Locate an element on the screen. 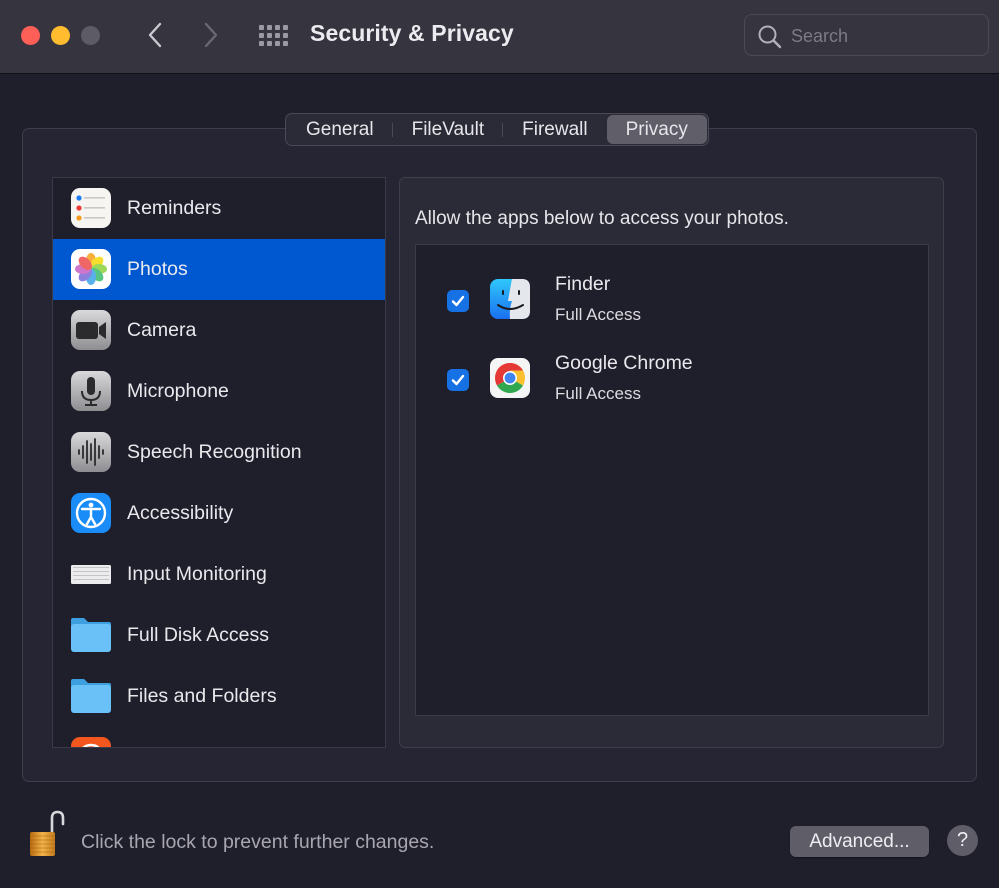  window-title: Security & Privacy is located at coordinates (412, 33).